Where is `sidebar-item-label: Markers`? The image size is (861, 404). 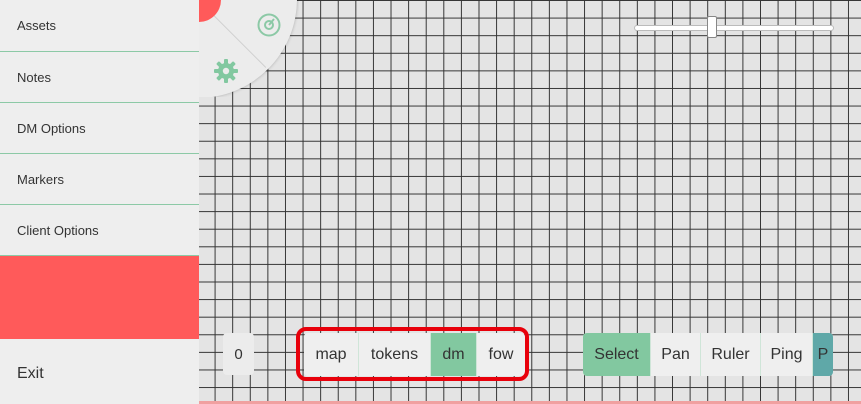 sidebar-item-label: Markers is located at coordinates (40, 179).